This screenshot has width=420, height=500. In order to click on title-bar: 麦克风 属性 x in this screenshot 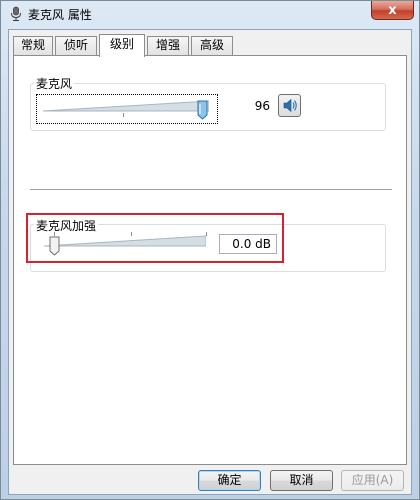, I will do `click(210, 14)`.